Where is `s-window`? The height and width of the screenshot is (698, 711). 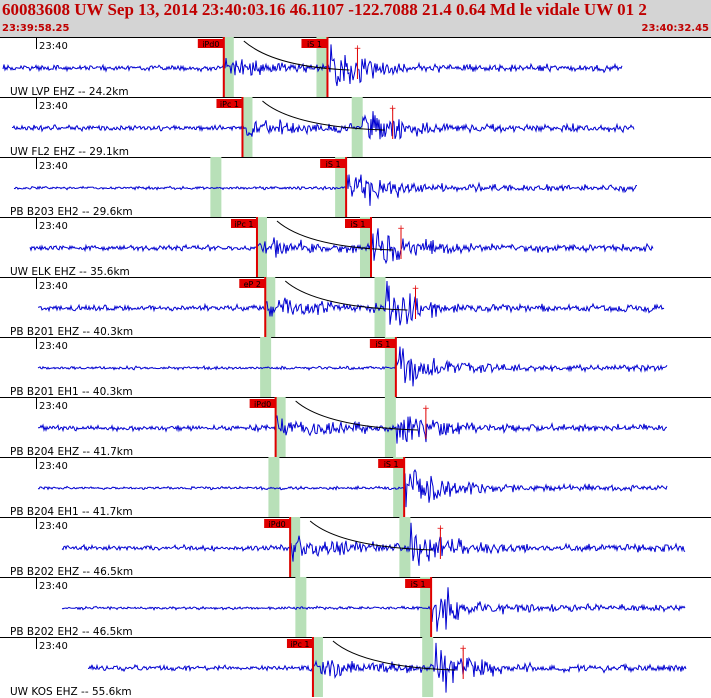 s-window is located at coordinates (390, 427).